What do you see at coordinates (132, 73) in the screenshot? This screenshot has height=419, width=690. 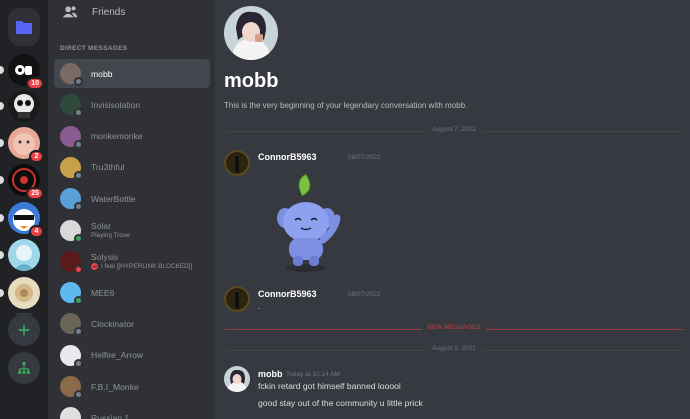 I see `dm-item: mobb` at bounding box center [132, 73].